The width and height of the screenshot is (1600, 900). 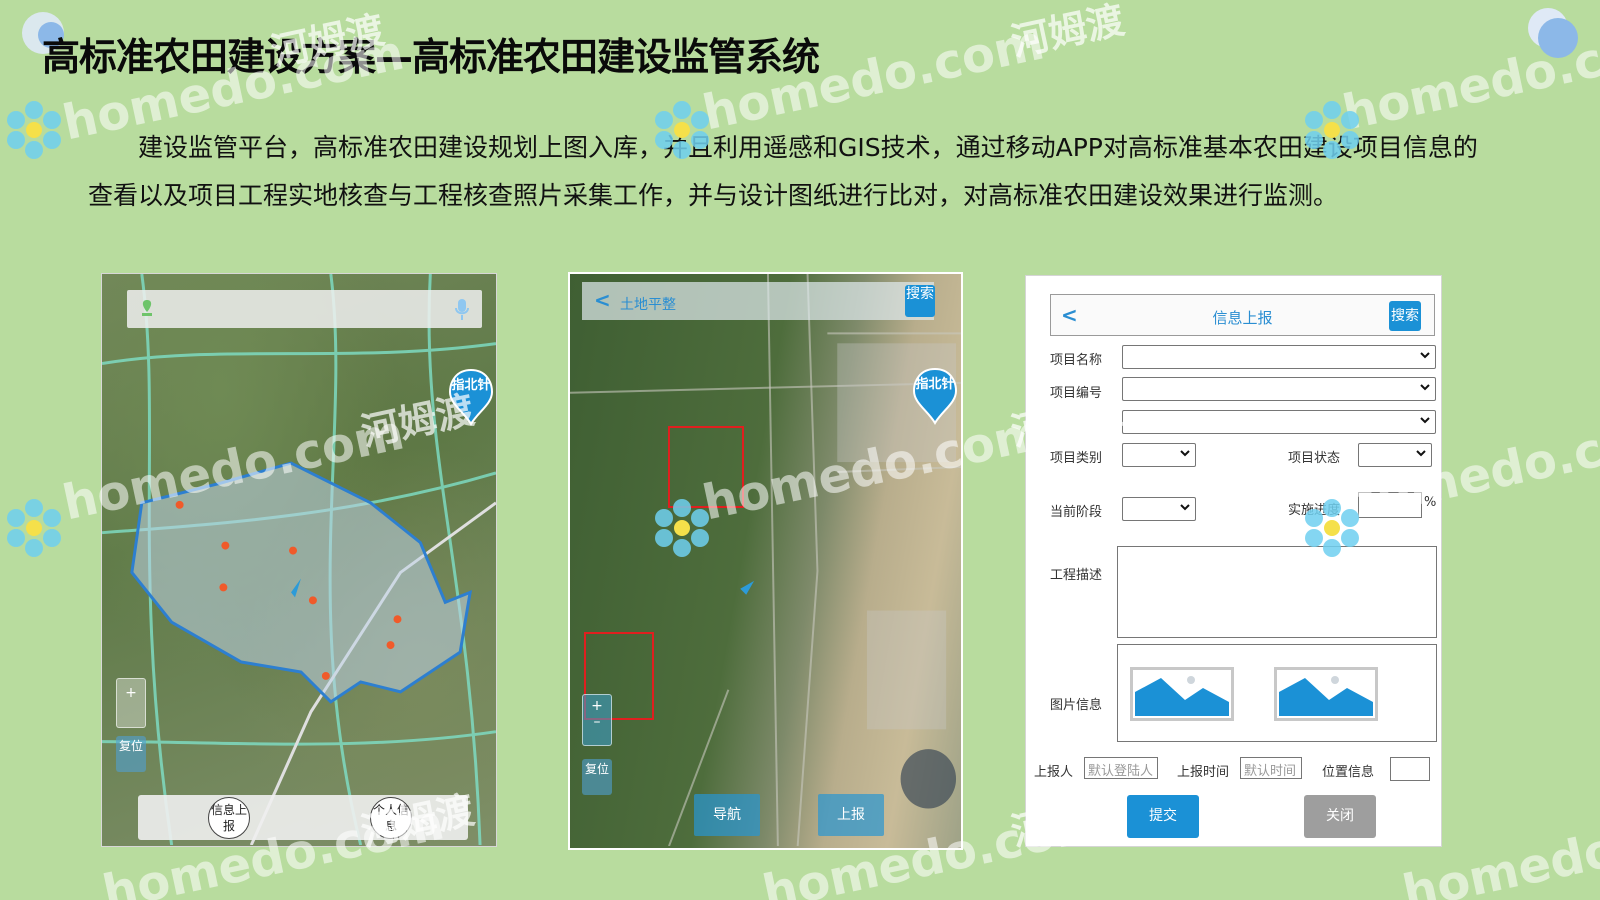 I want to click on description-textarea, so click(x=1277, y=592).